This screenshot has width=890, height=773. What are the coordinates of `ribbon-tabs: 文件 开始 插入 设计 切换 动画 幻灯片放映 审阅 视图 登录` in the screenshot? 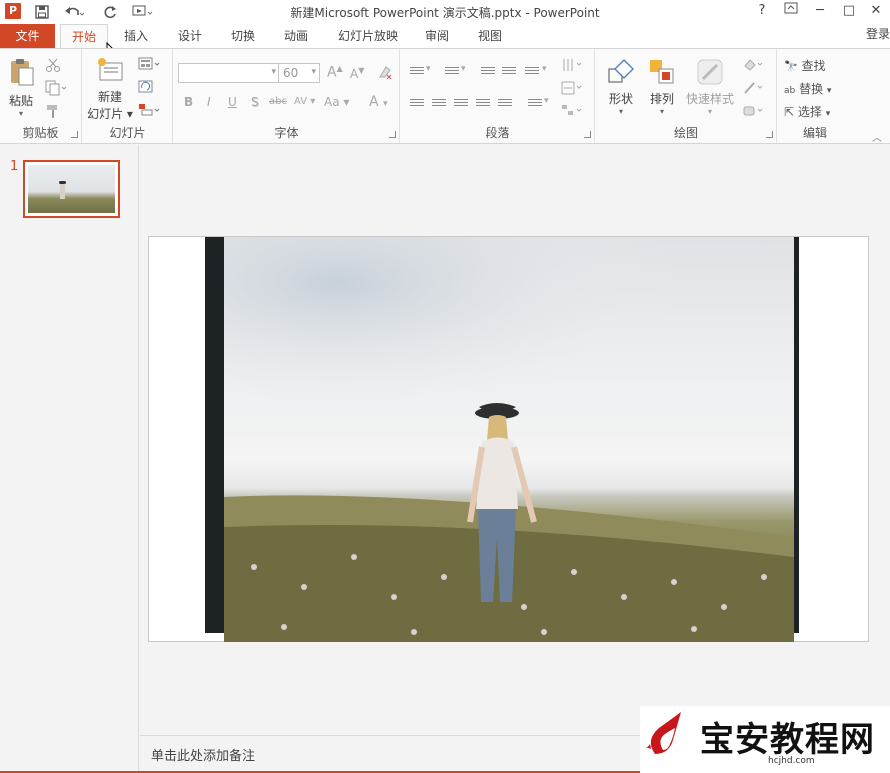 It's located at (445, 42).